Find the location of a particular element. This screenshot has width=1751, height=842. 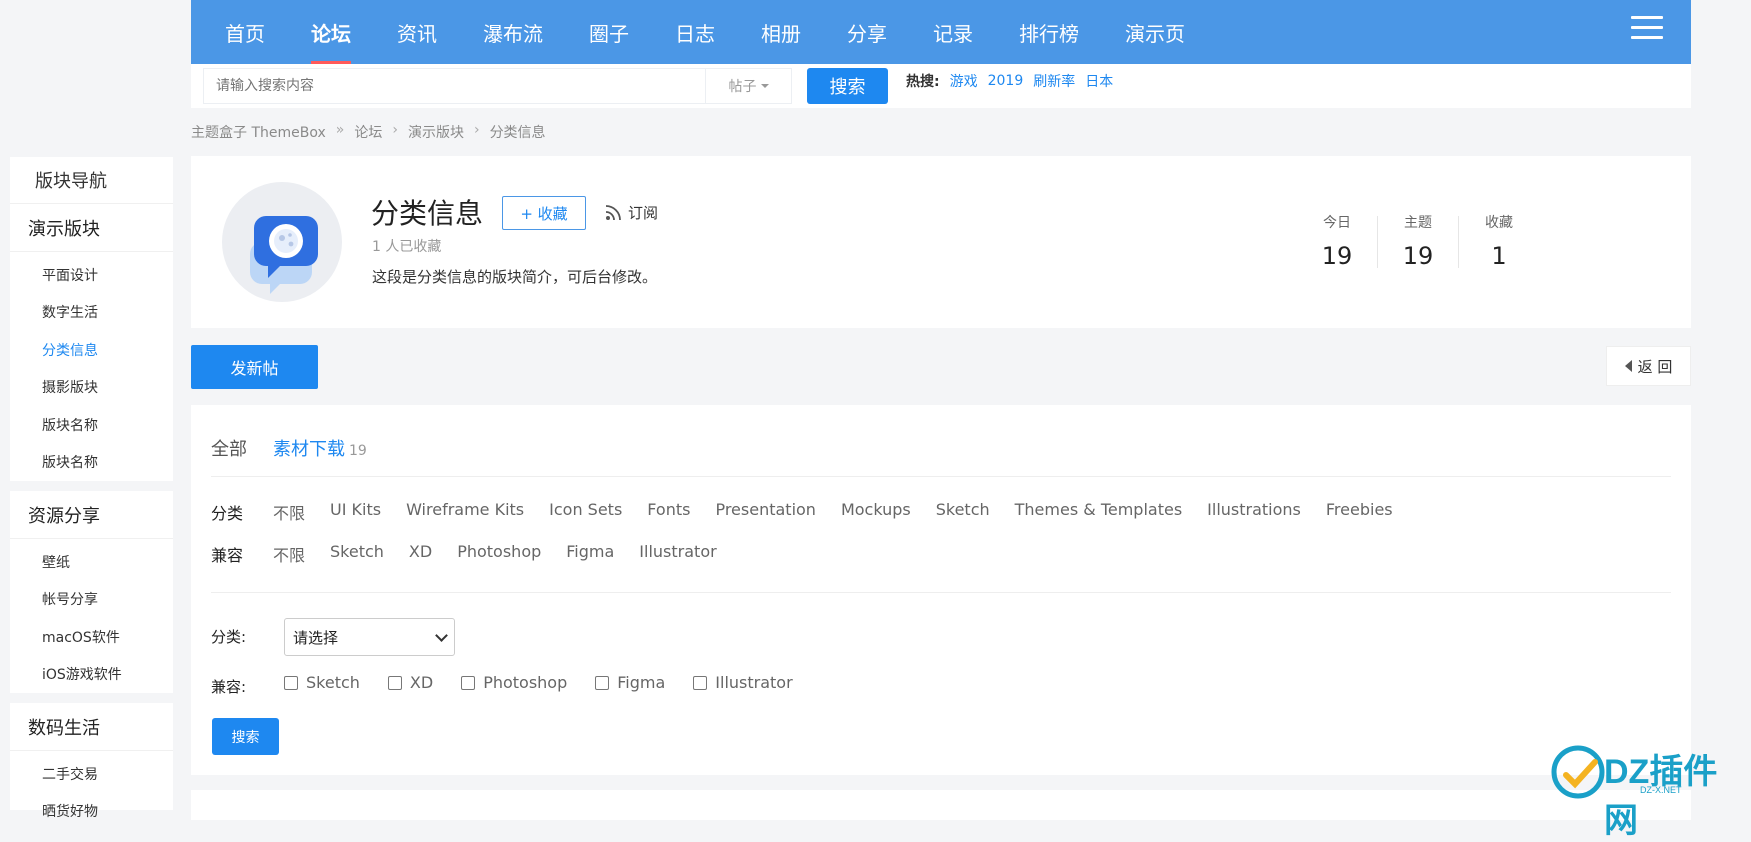

sidebar-group-title: 资源分享 is located at coordinates (91, 515).